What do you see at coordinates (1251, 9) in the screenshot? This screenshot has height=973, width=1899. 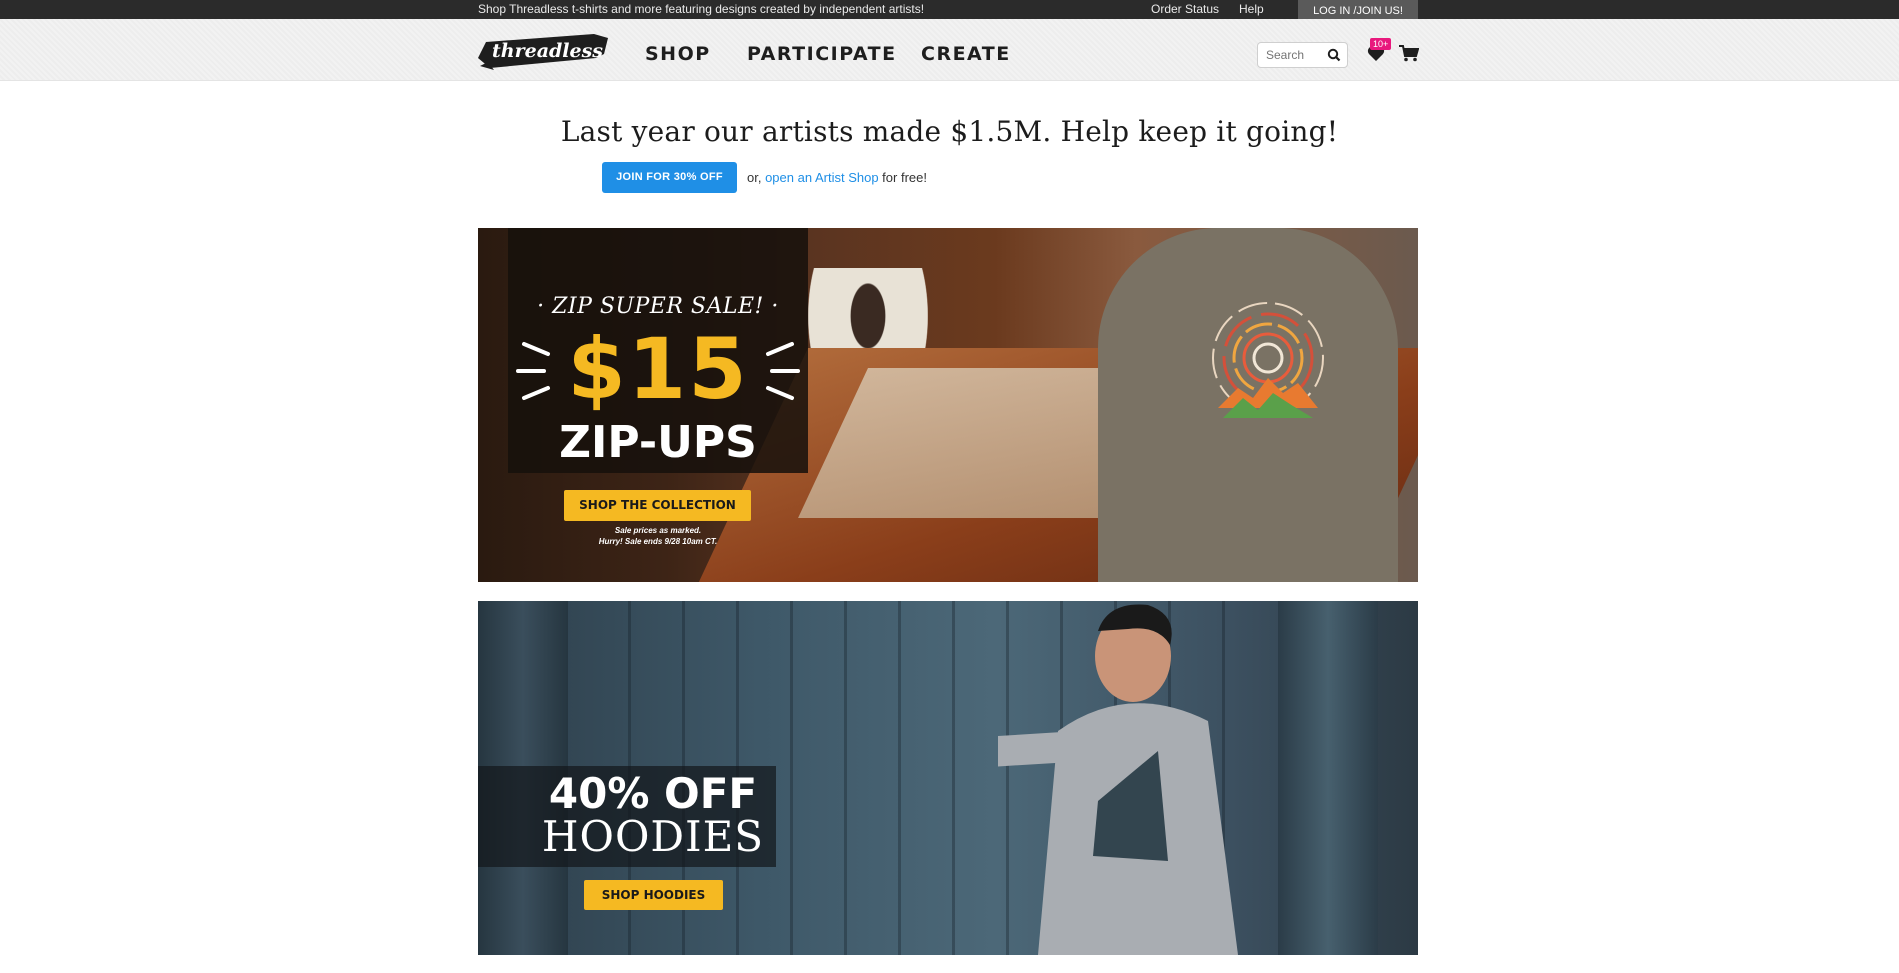 I see `help-link: Help` at bounding box center [1251, 9].